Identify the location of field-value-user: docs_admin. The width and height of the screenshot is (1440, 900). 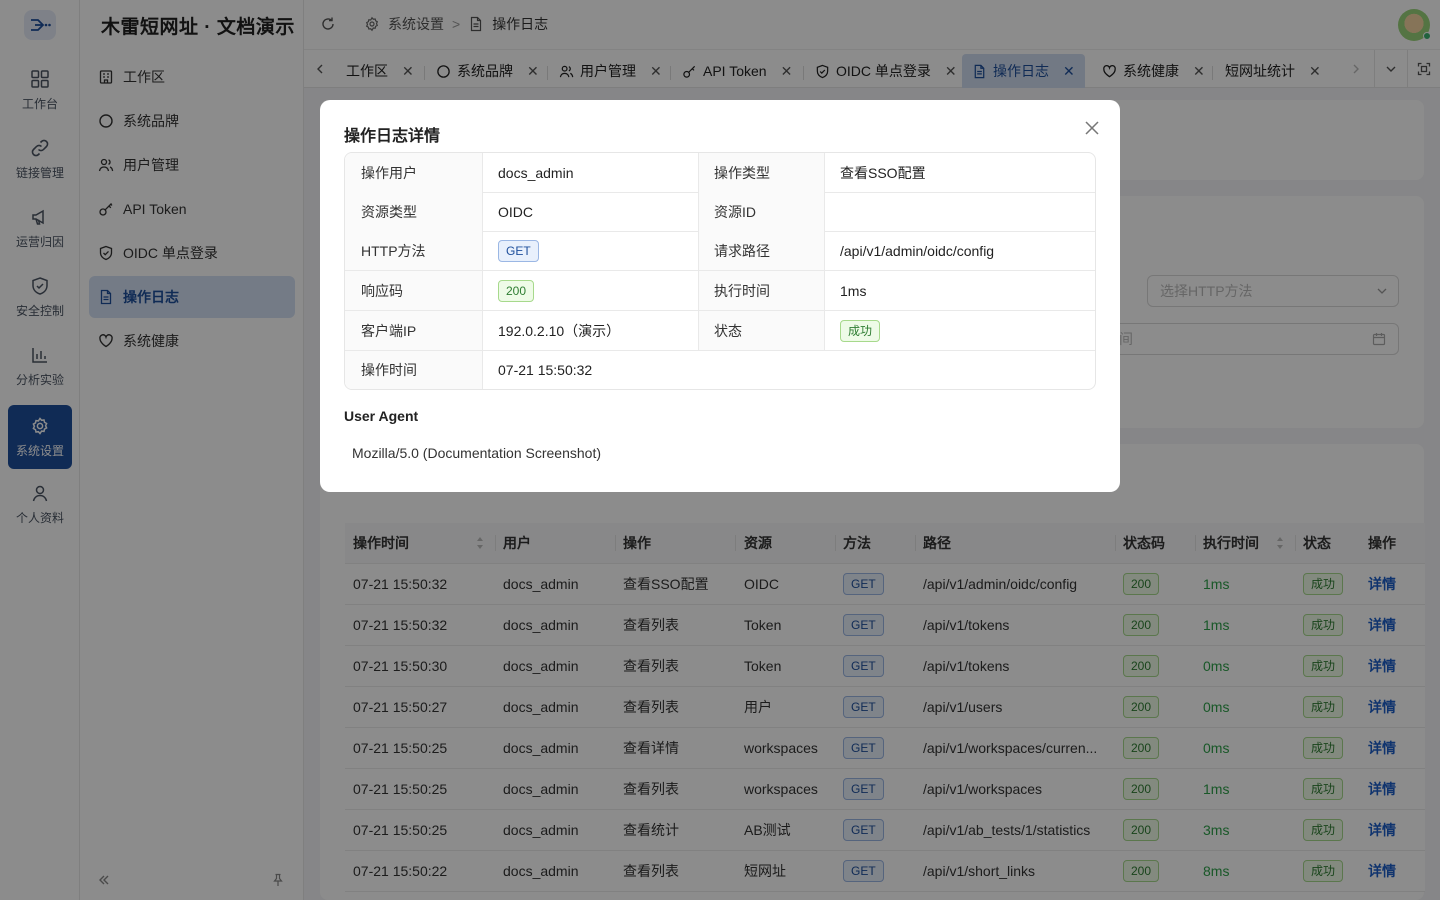
(536, 172).